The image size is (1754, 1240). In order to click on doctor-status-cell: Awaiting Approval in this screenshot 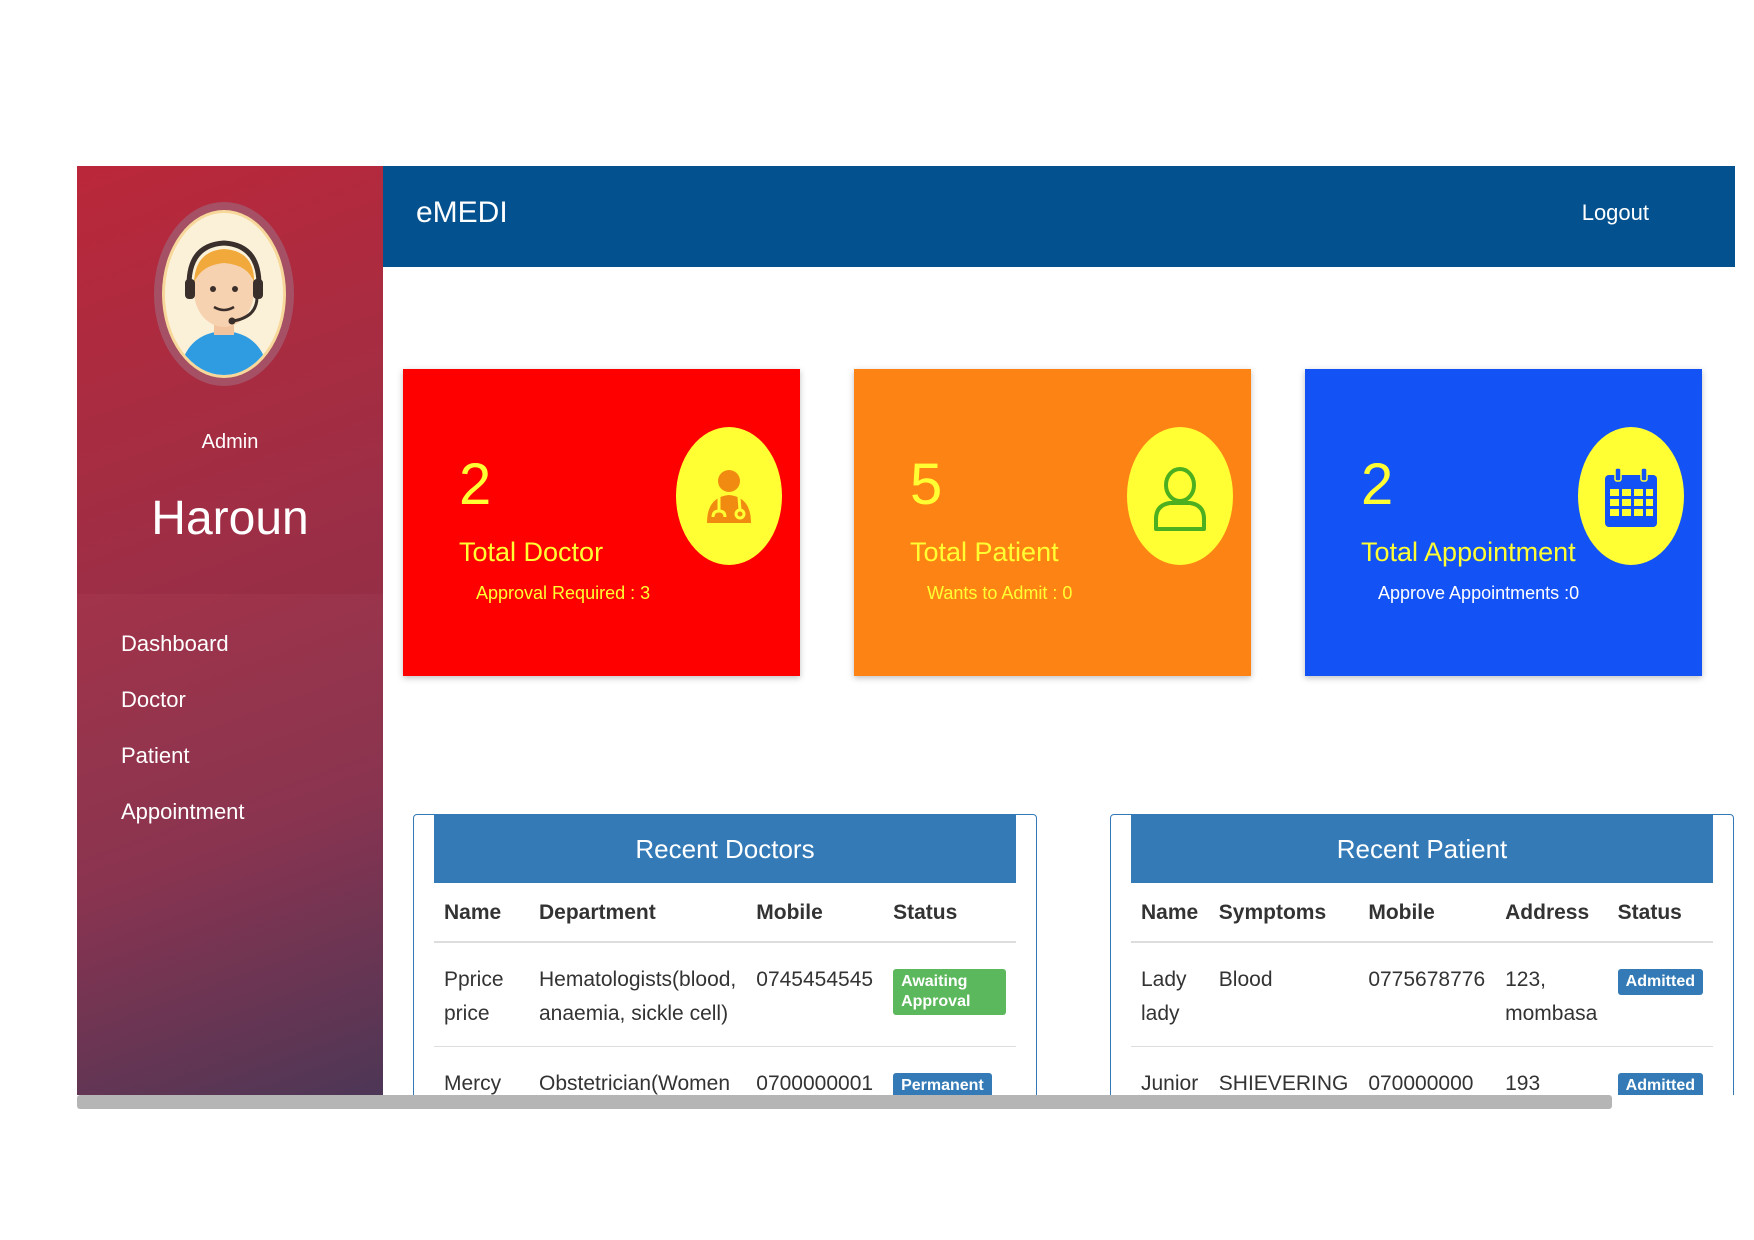, I will do `click(949, 994)`.